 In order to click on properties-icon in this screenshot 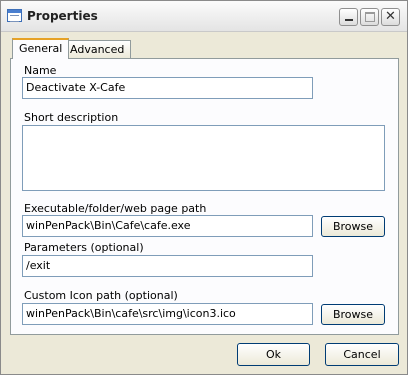, I will do `click(14, 15)`.